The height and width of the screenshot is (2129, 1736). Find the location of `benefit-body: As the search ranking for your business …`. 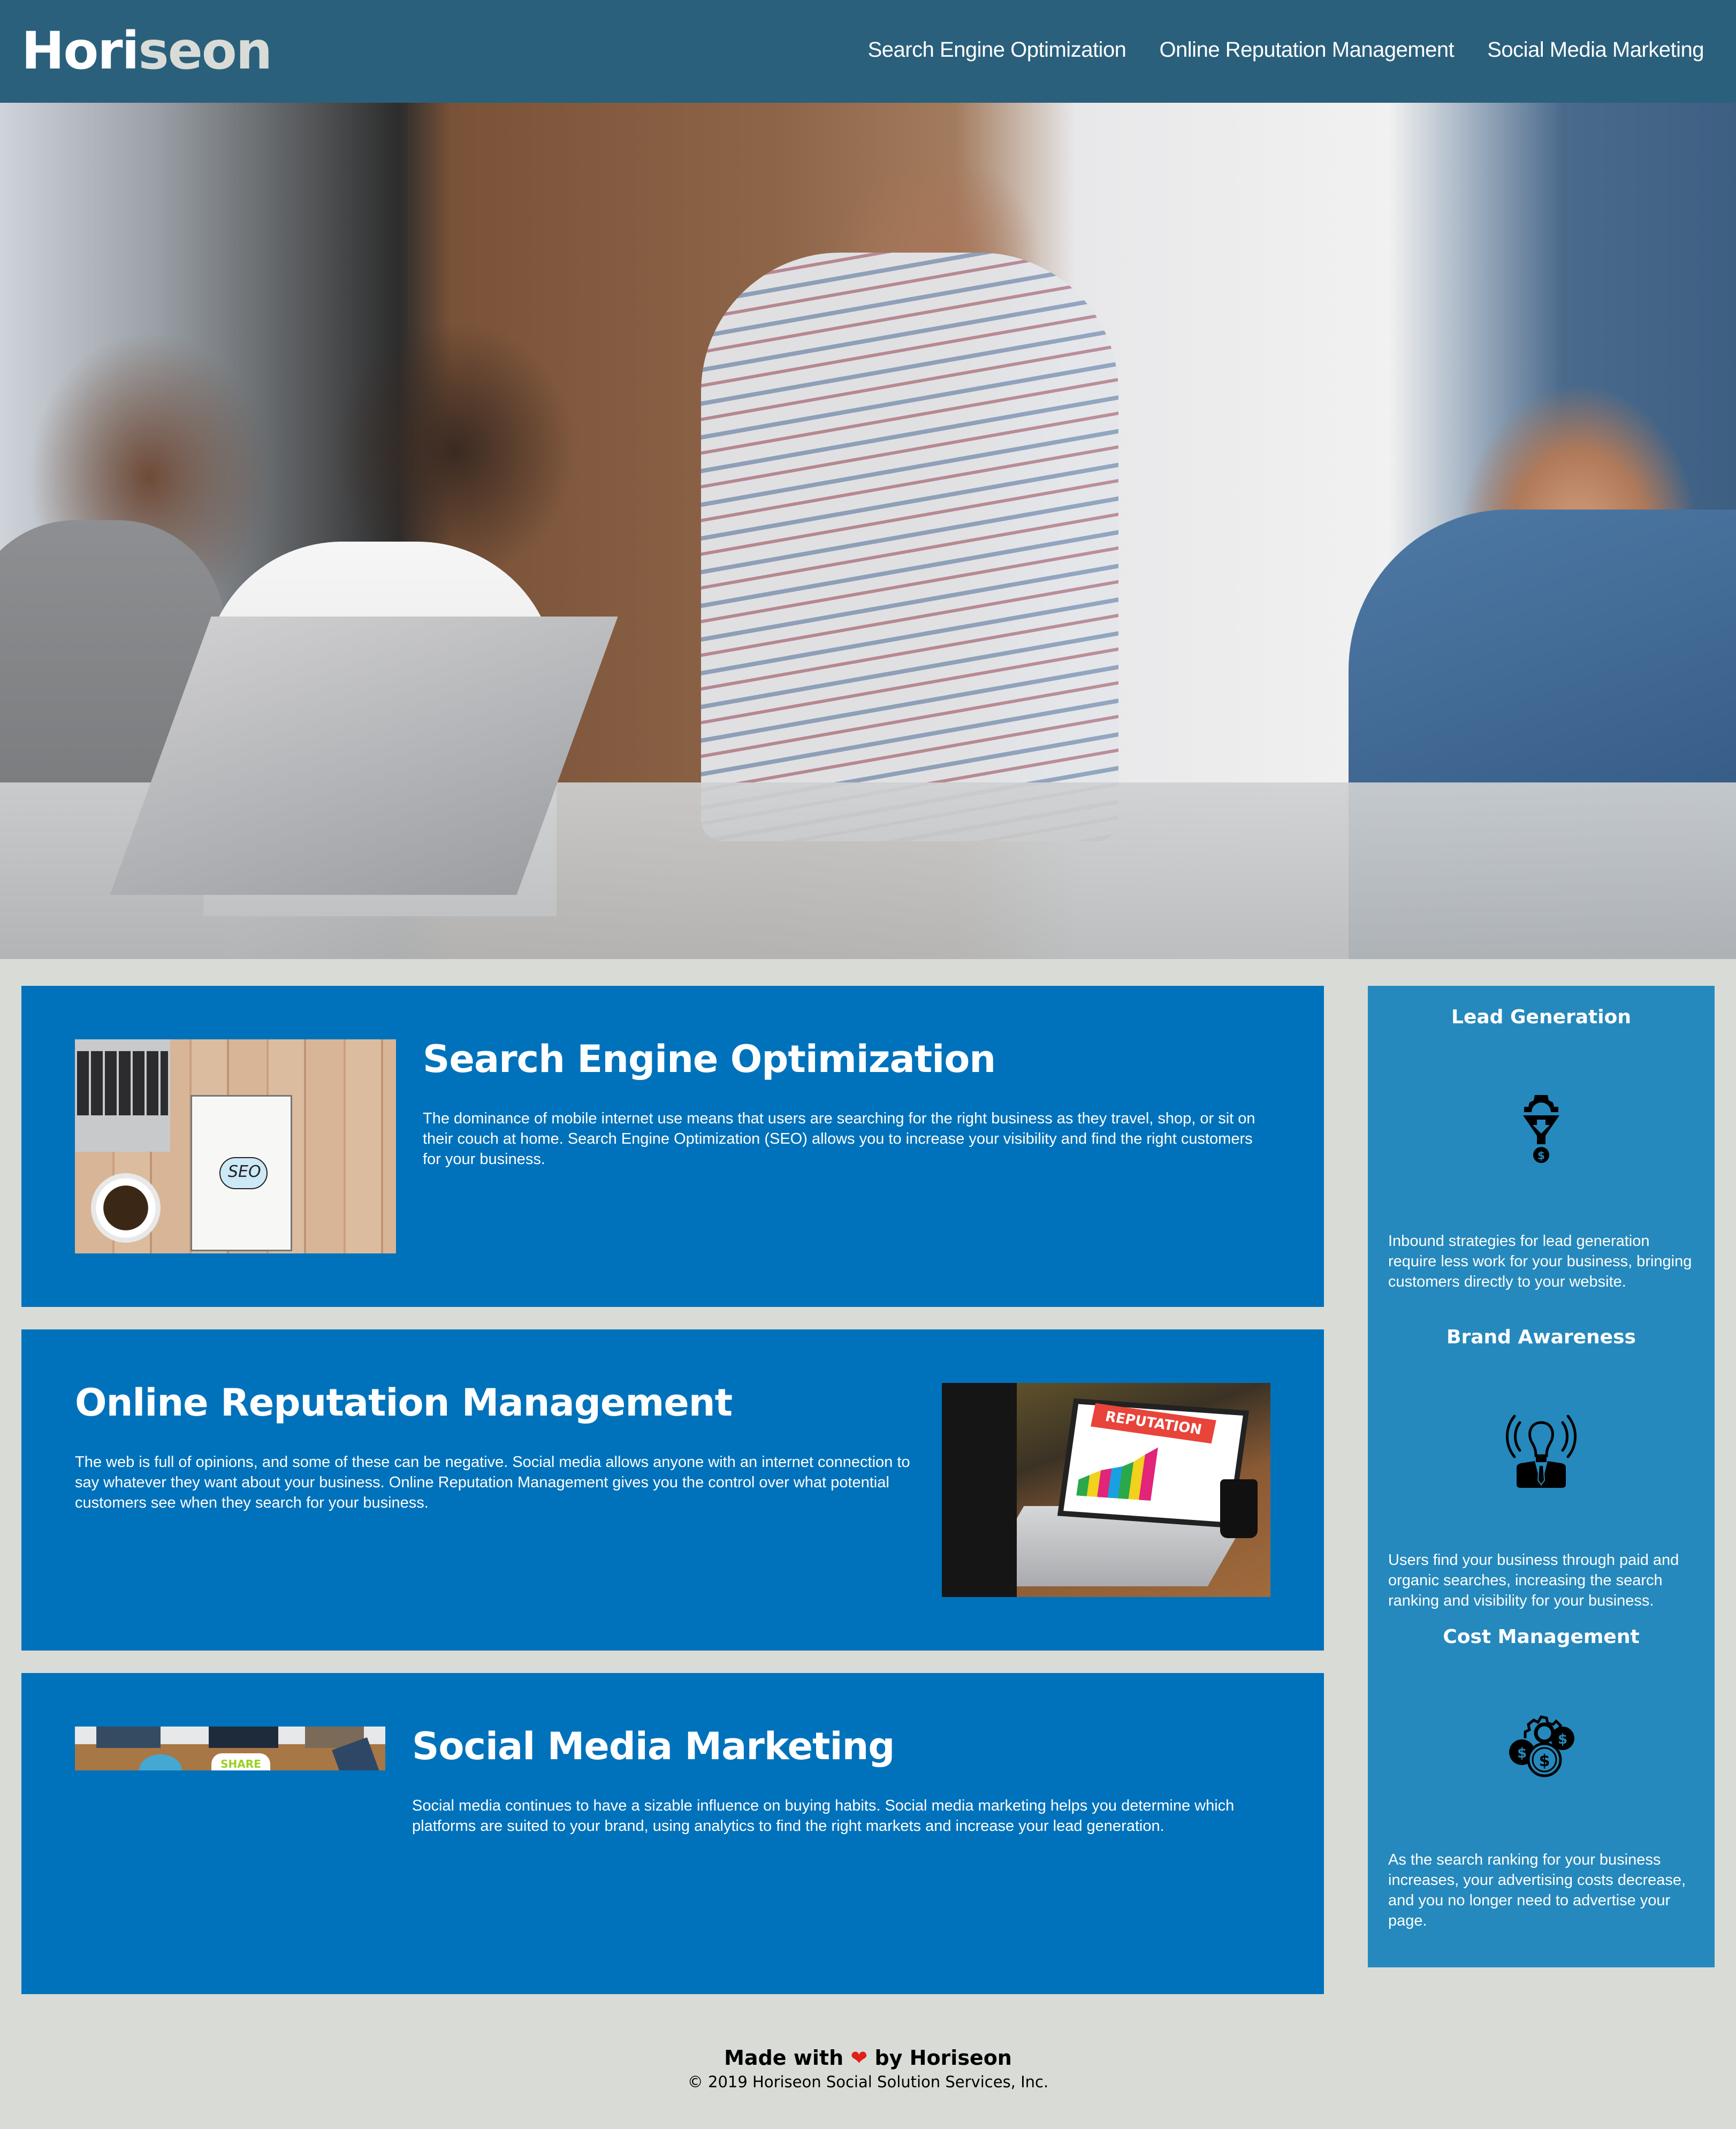

benefit-body: As the search ranking for your business … is located at coordinates (1537, 1890).